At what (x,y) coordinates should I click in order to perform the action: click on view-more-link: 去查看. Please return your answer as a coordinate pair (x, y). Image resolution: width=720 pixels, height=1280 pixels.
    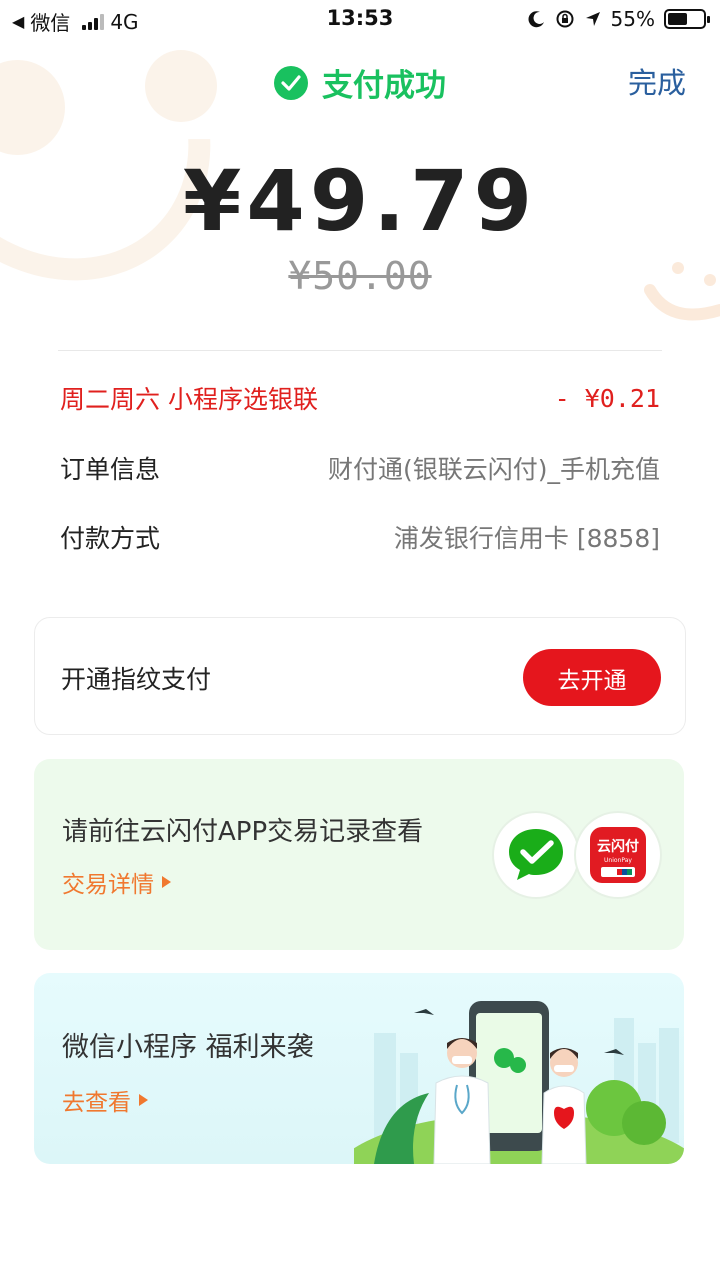
    Looking at the image, I should click on (105, 1100).